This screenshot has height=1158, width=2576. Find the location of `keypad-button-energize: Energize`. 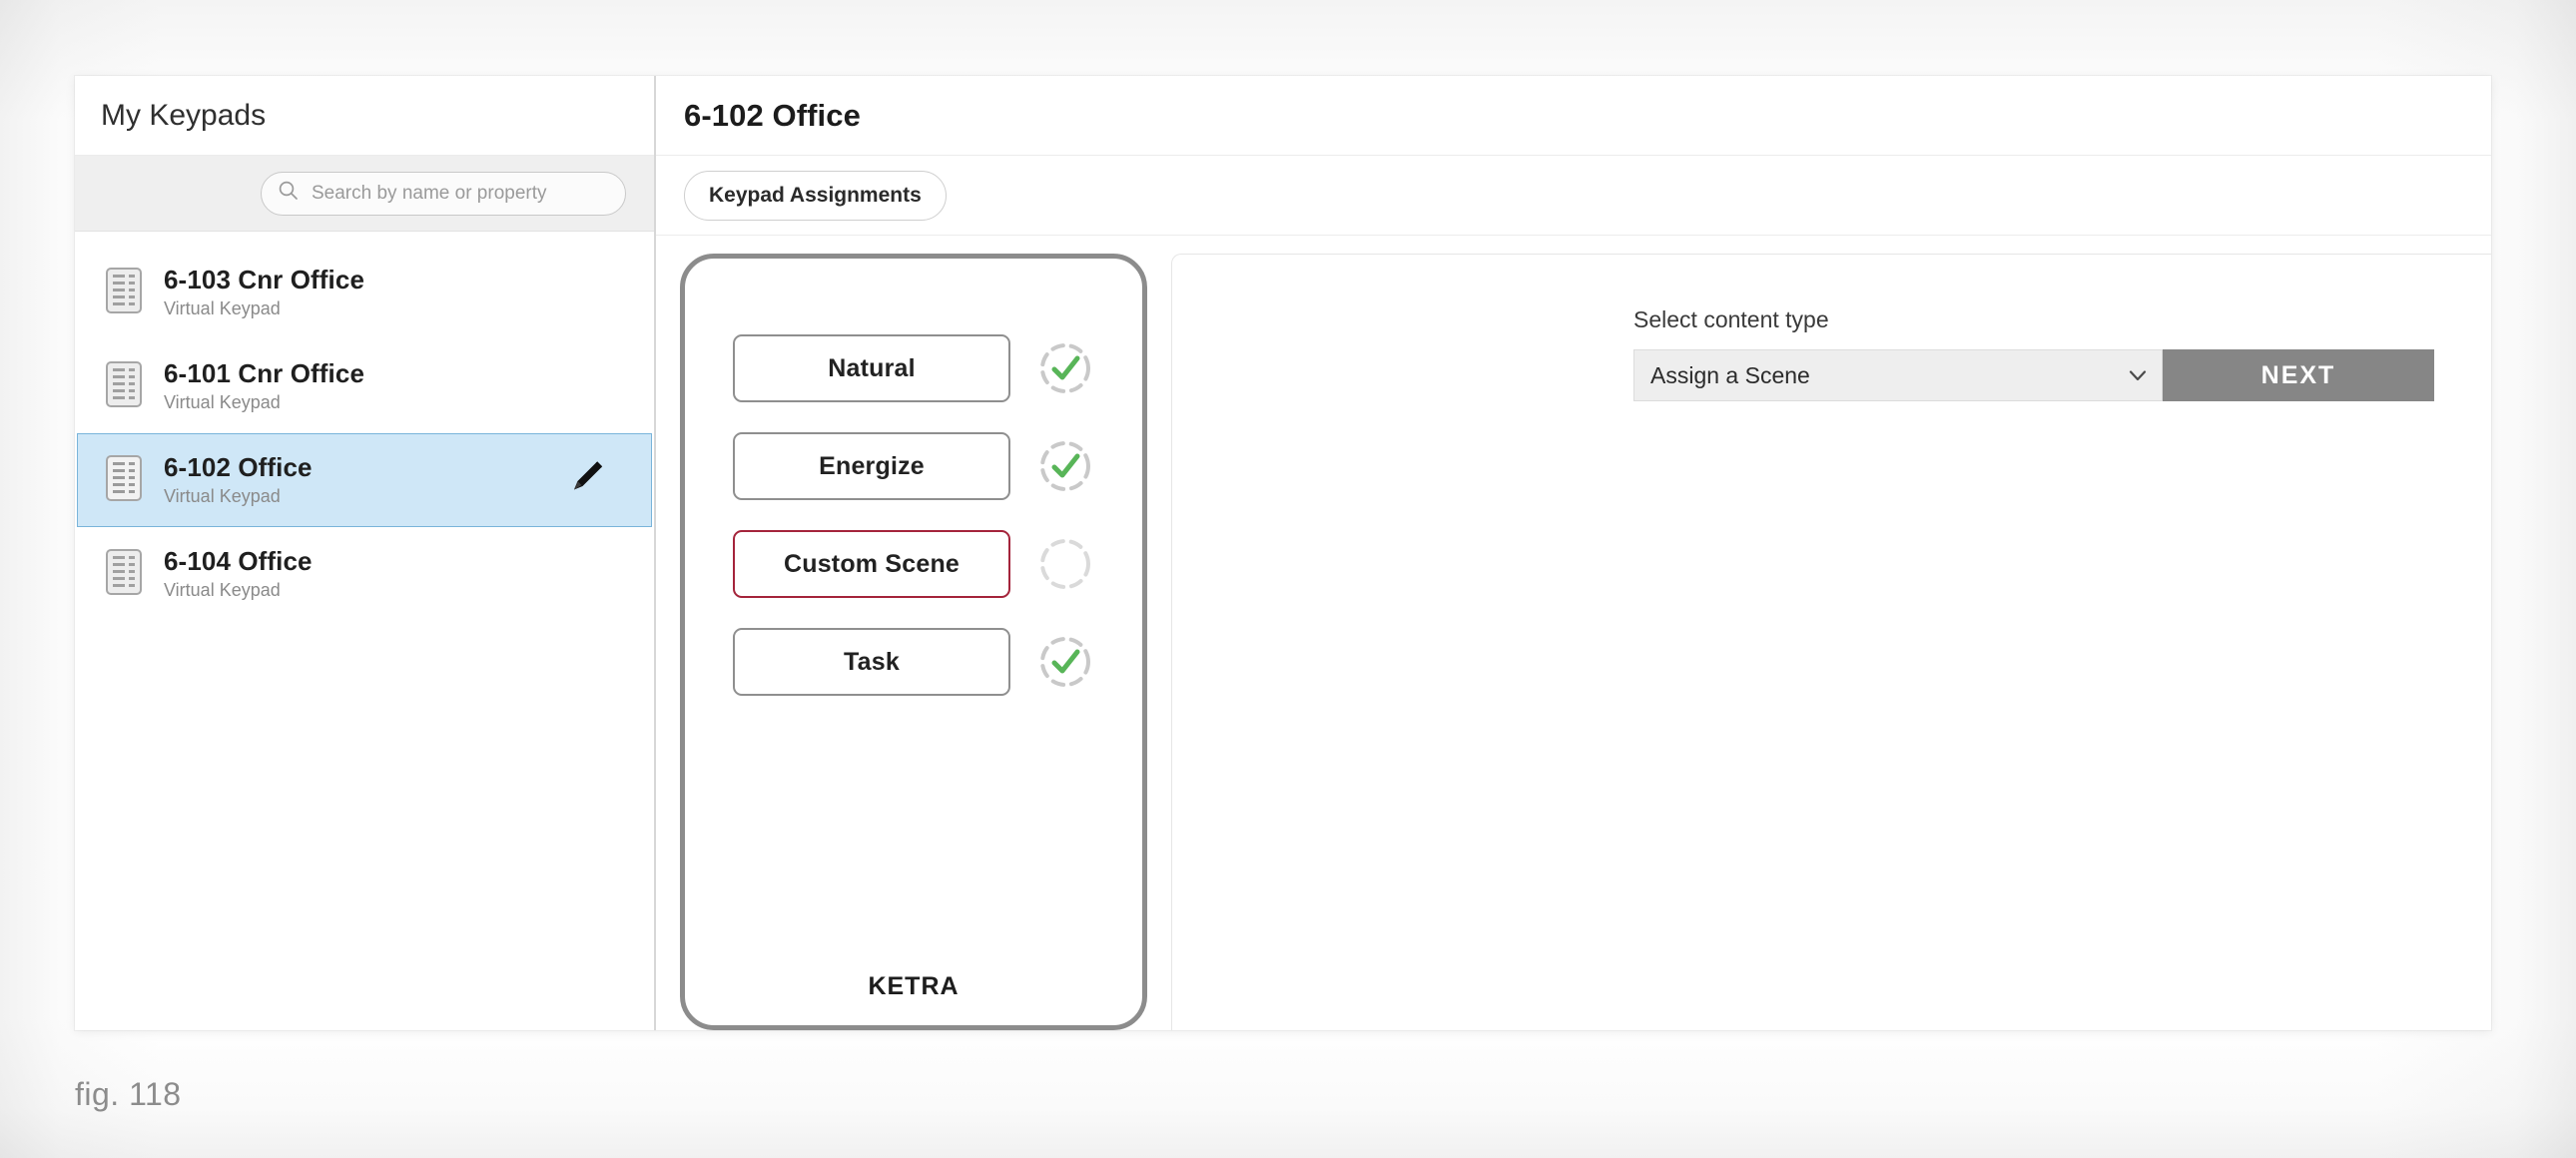

keypad-button-energize: Energize is located at coordinates (872, 466).